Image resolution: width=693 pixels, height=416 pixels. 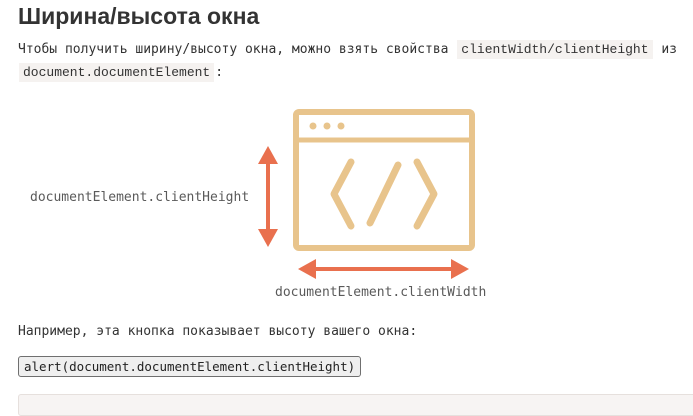 I want to click on window-frame, so click(x=384, y=180).